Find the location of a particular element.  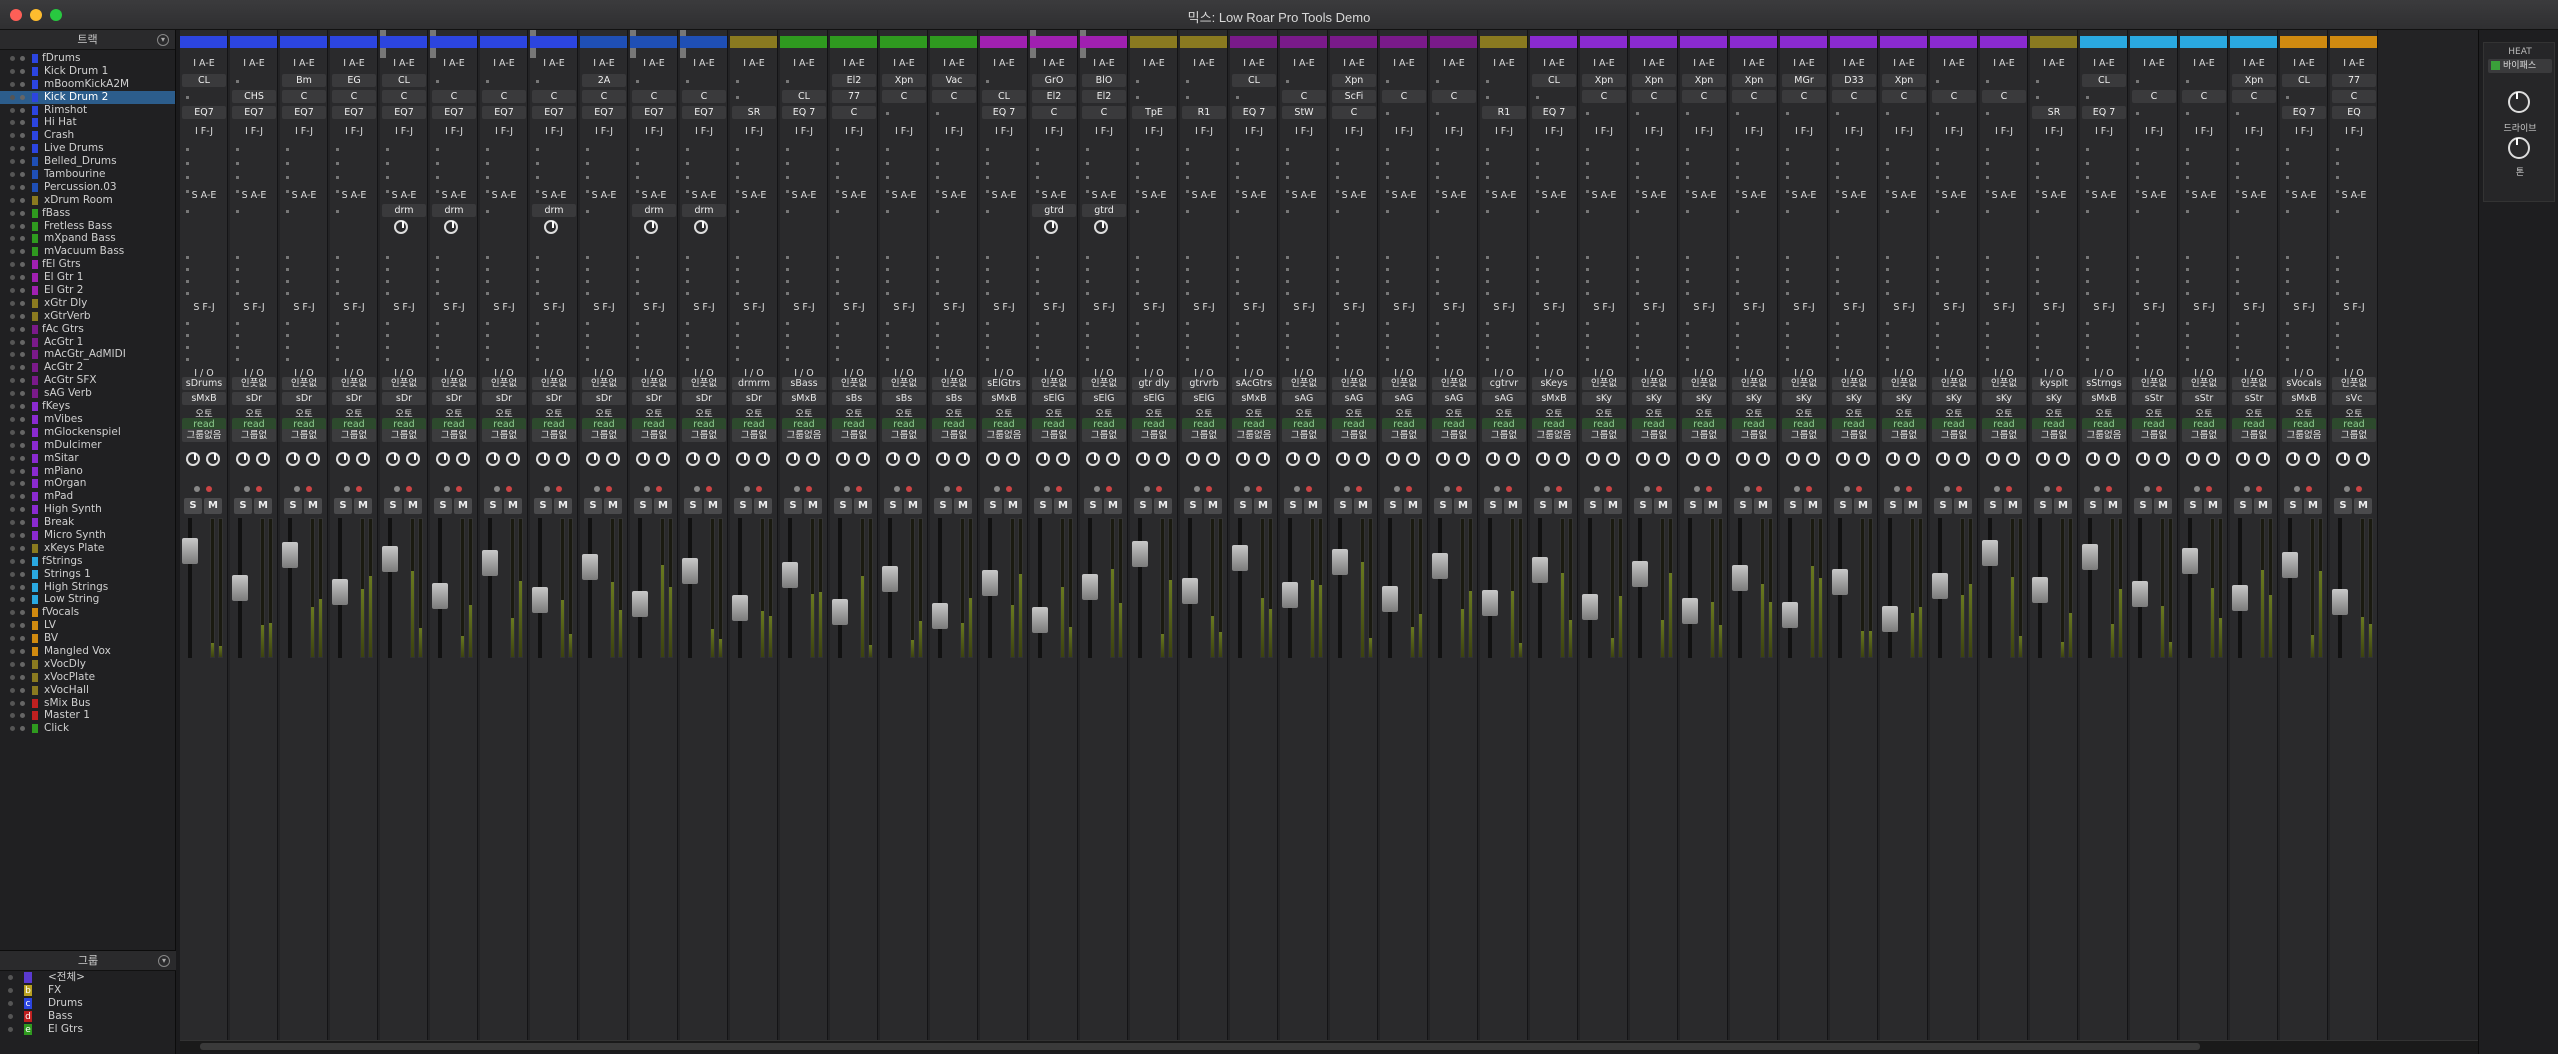

track-list-item: High Strings is located at coordinates (87, 587).